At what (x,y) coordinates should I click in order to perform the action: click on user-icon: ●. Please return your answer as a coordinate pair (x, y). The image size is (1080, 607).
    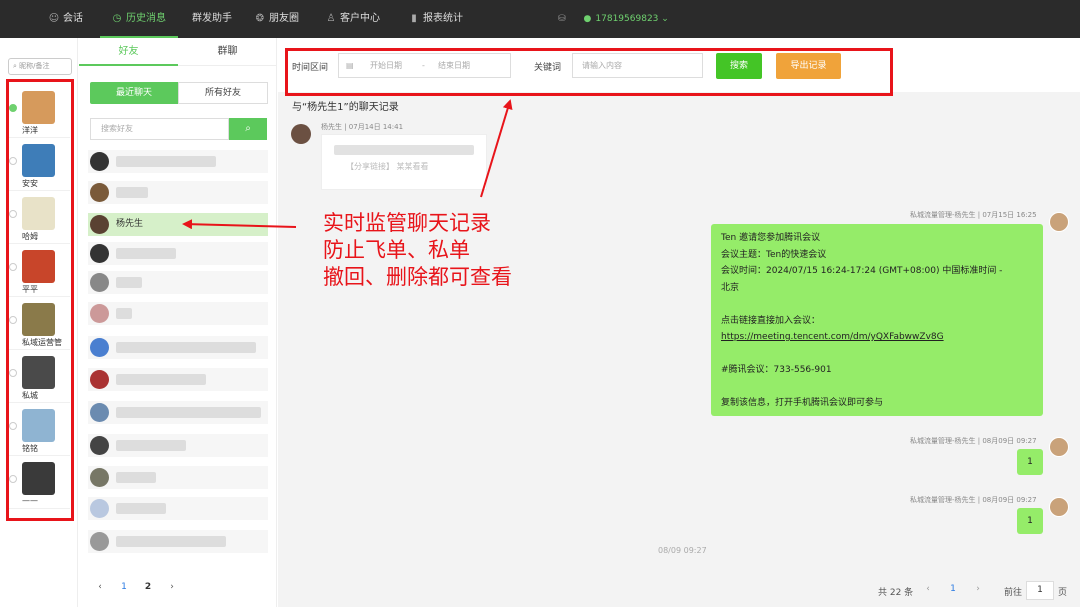
    Looking at the image, I should click on (587, 19).